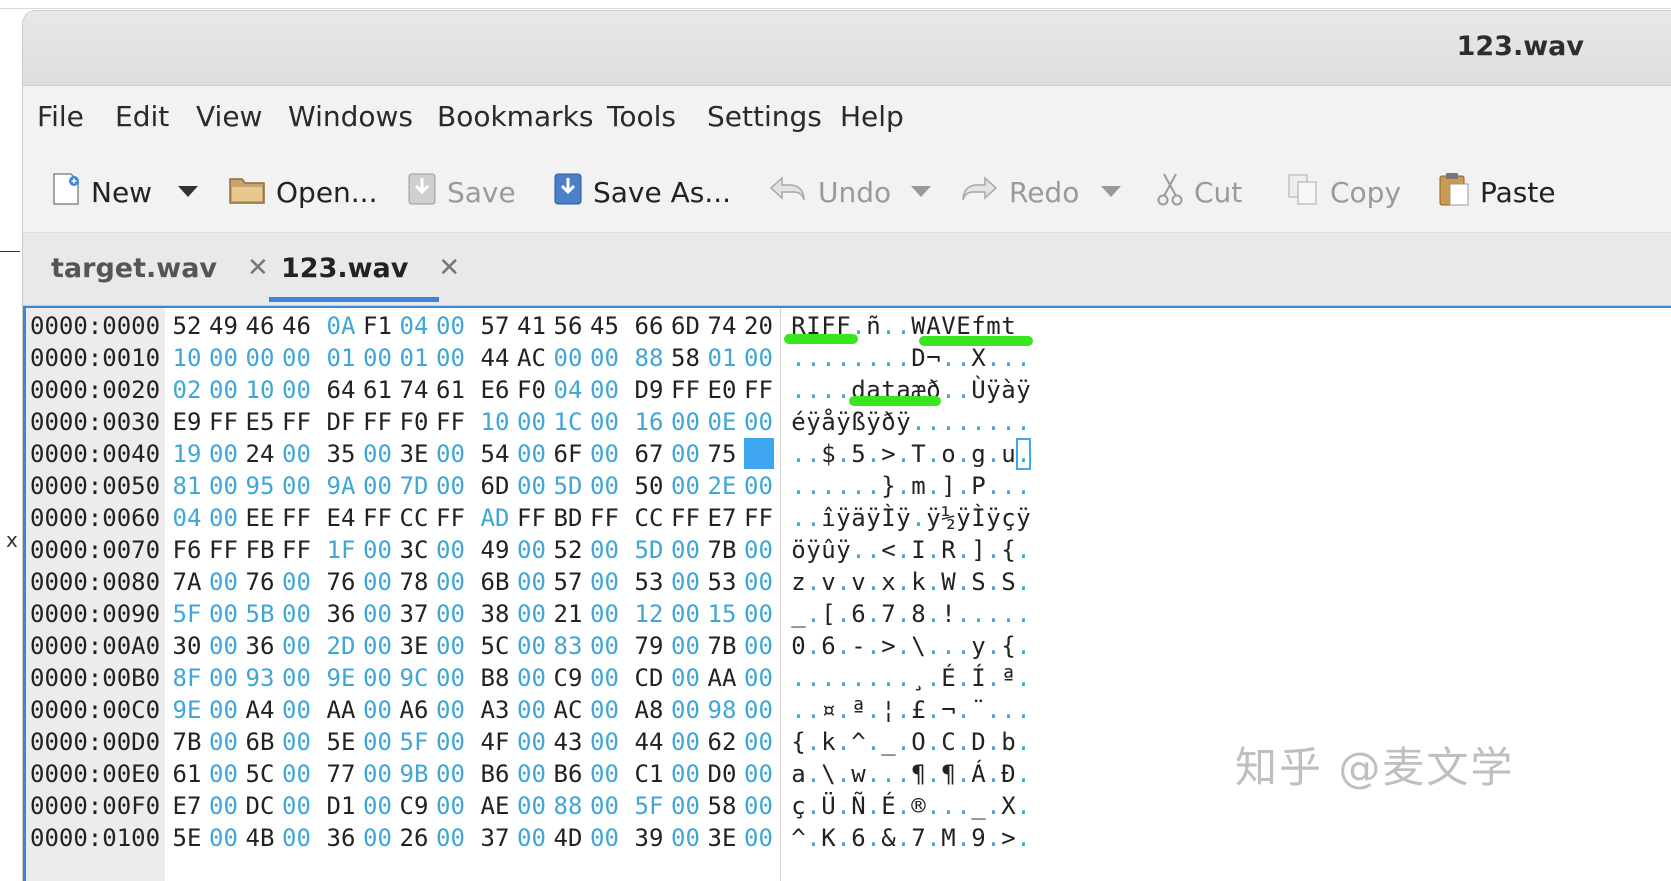 Image resolution: width=1671 pixels, height=881 pixels. I want to click on ascii-char: 8, so click(918, 614).